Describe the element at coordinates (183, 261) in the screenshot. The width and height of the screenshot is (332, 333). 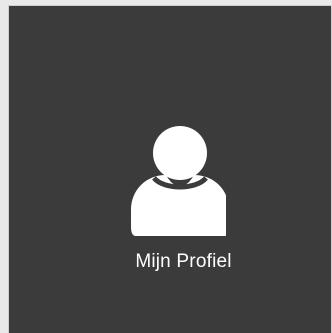
I see `tile-label: Mijn Profiel` at that location.